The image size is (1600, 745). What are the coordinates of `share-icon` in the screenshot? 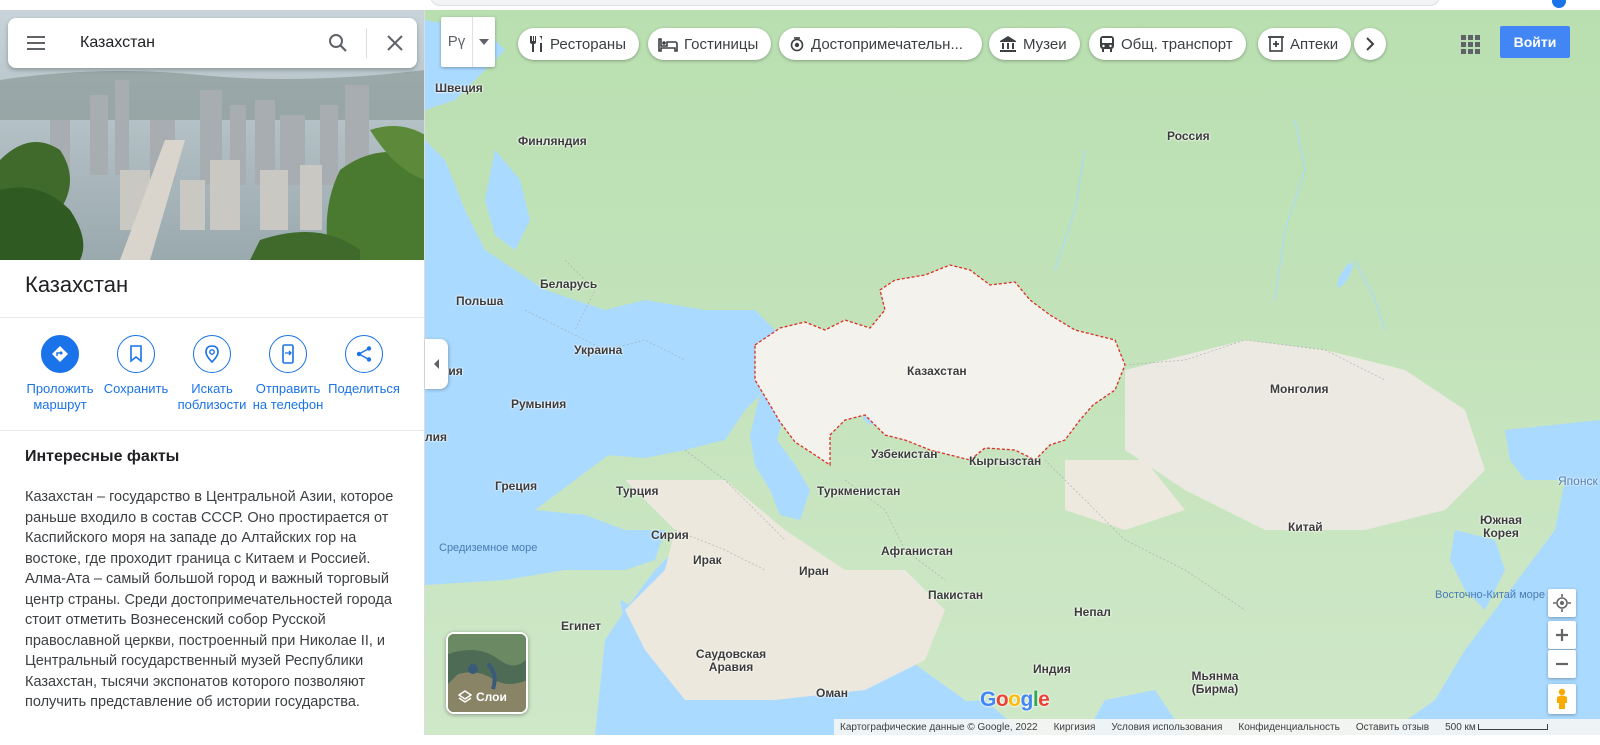 It's located at (364, 354).